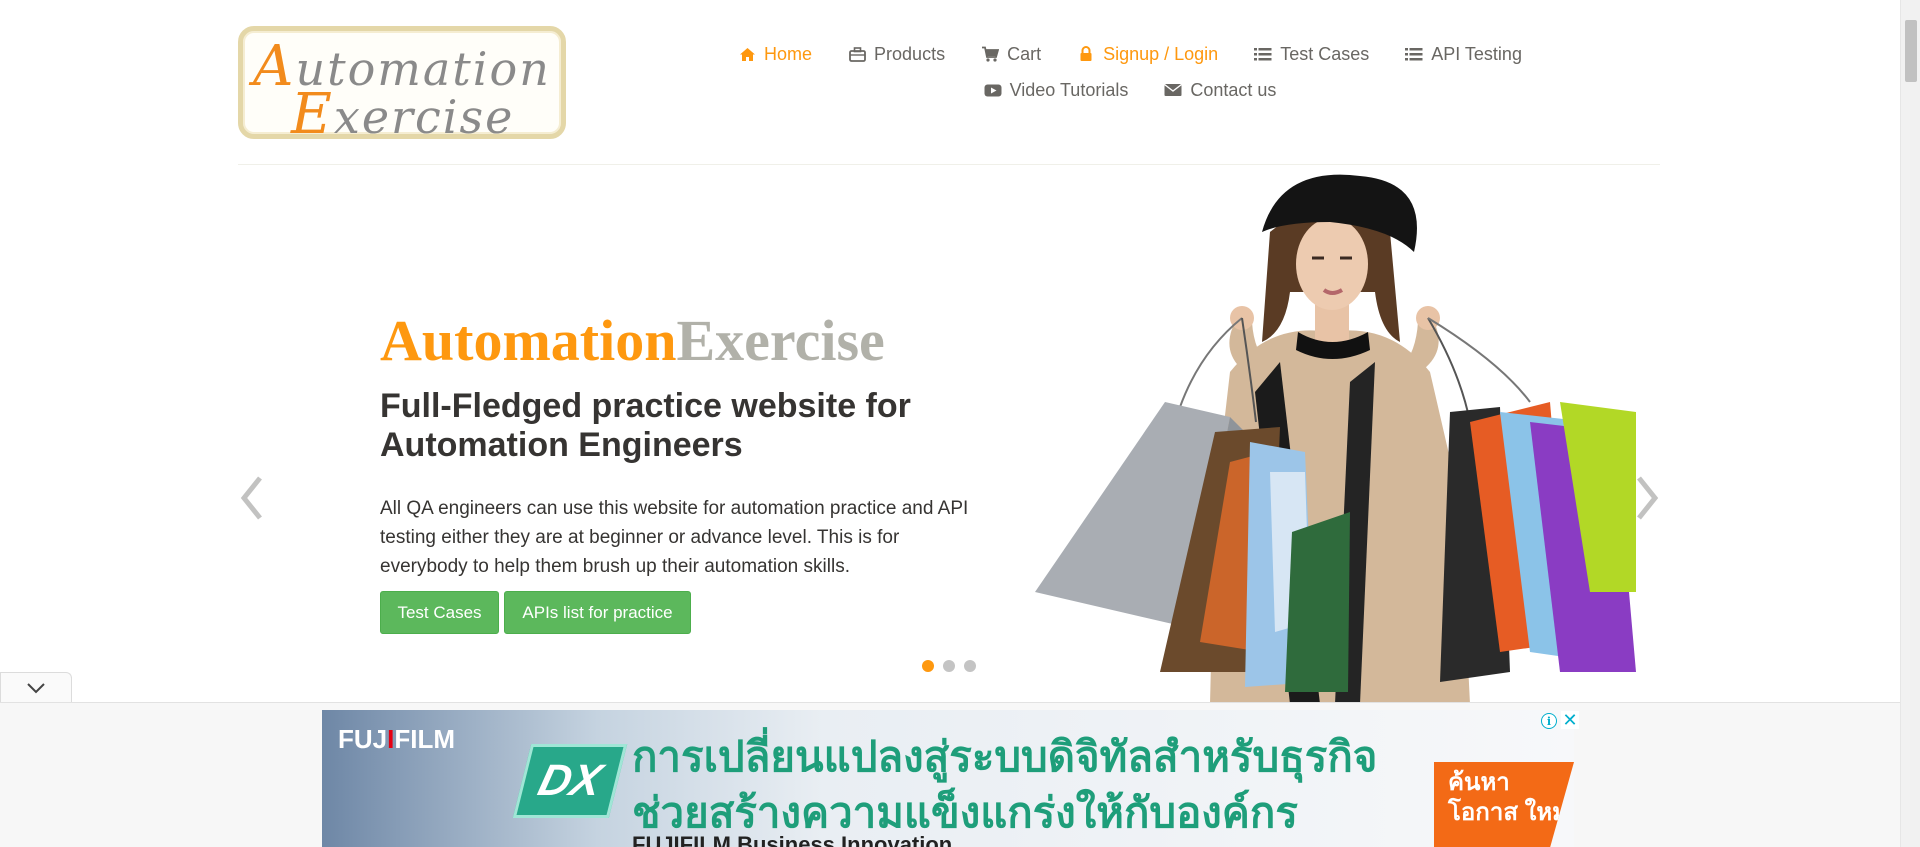 The image size is (1920, 847). I want to click on header-divider, so click(949, 164).